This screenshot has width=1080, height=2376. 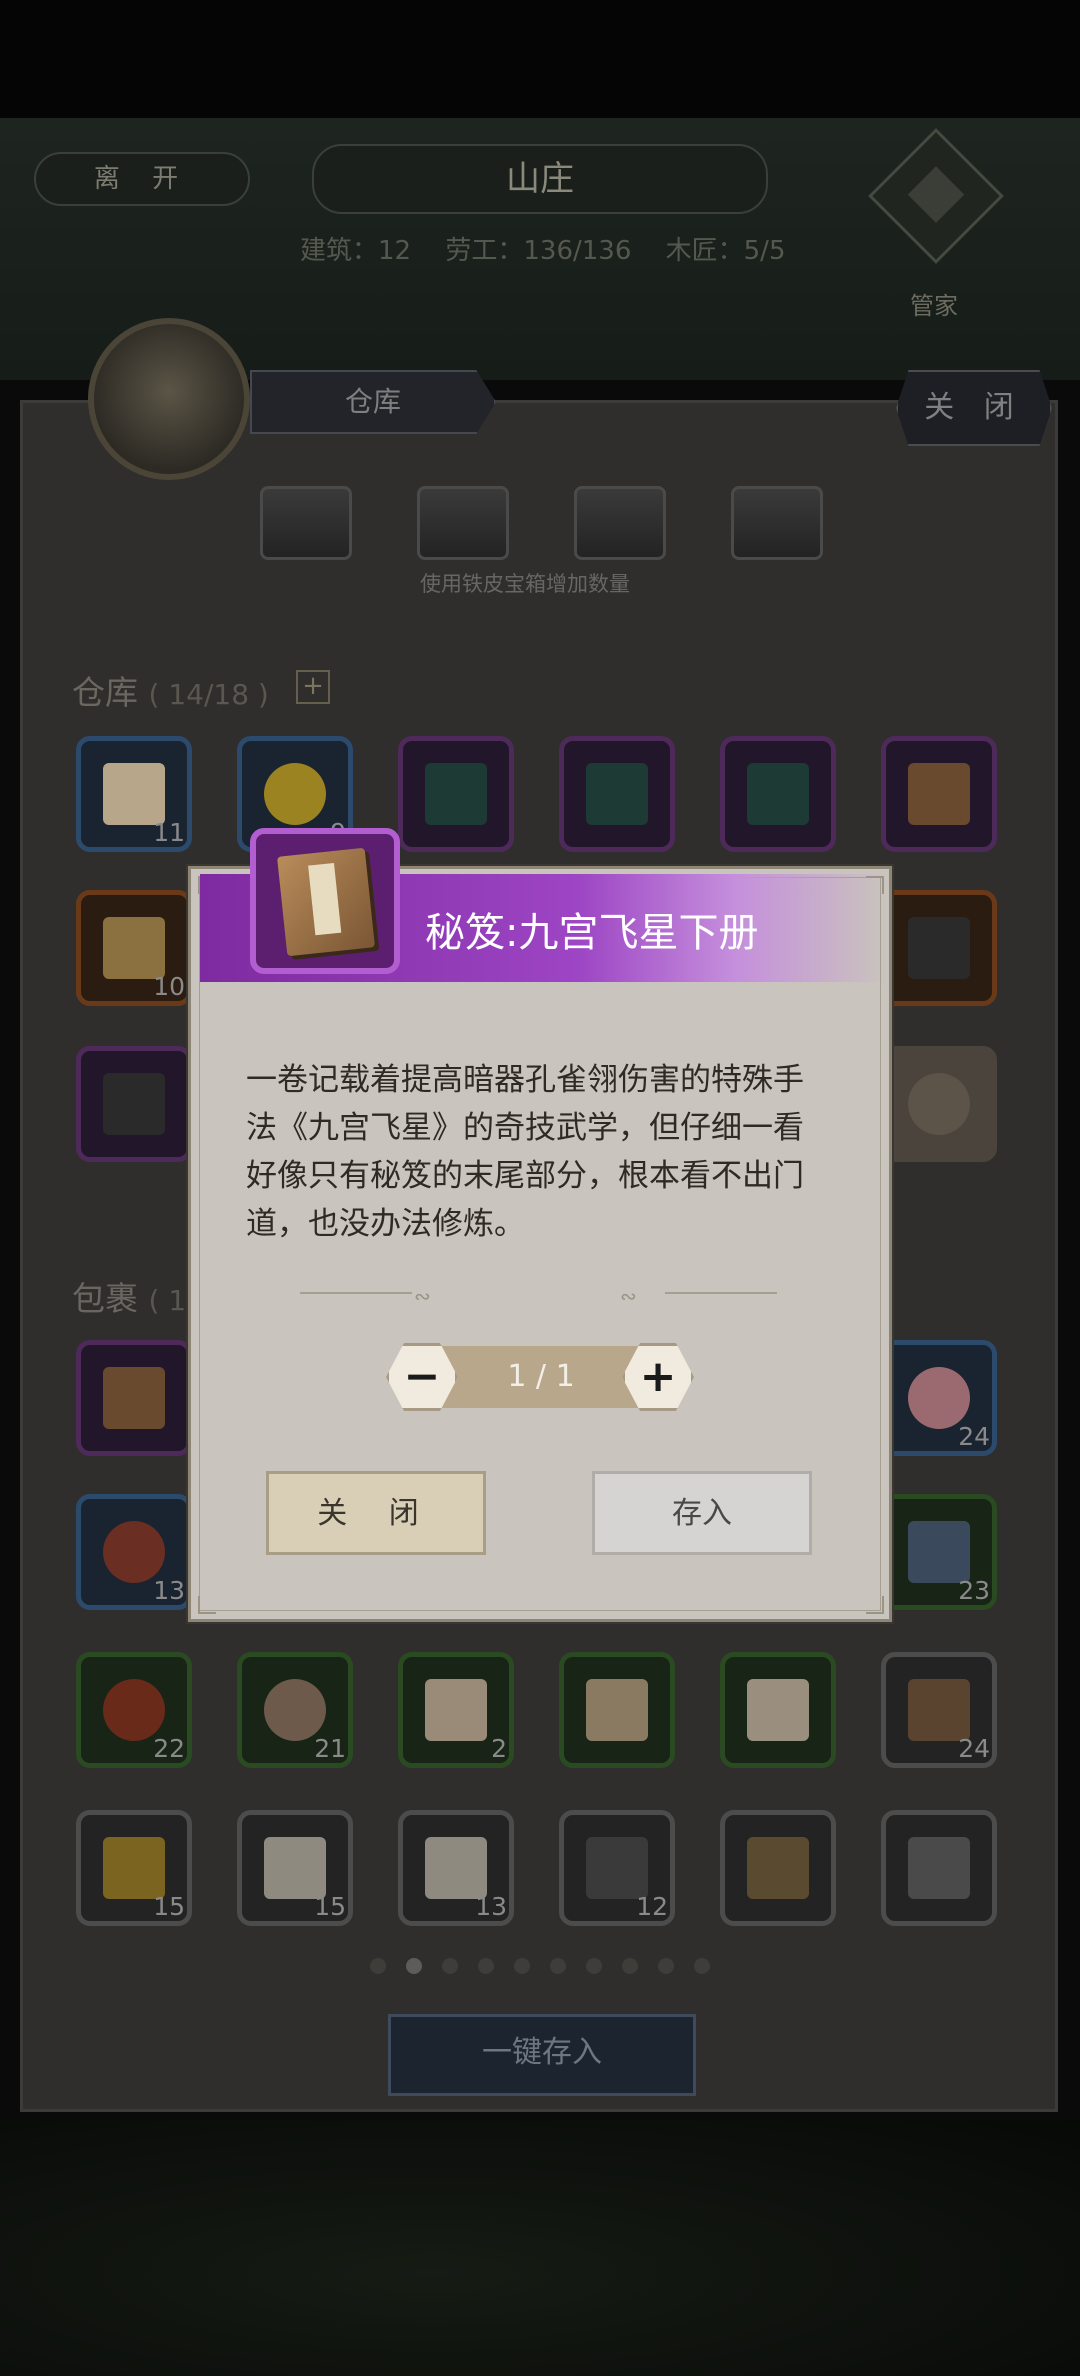 I want to click on teapot-icon, so click(x=134, y=1552).